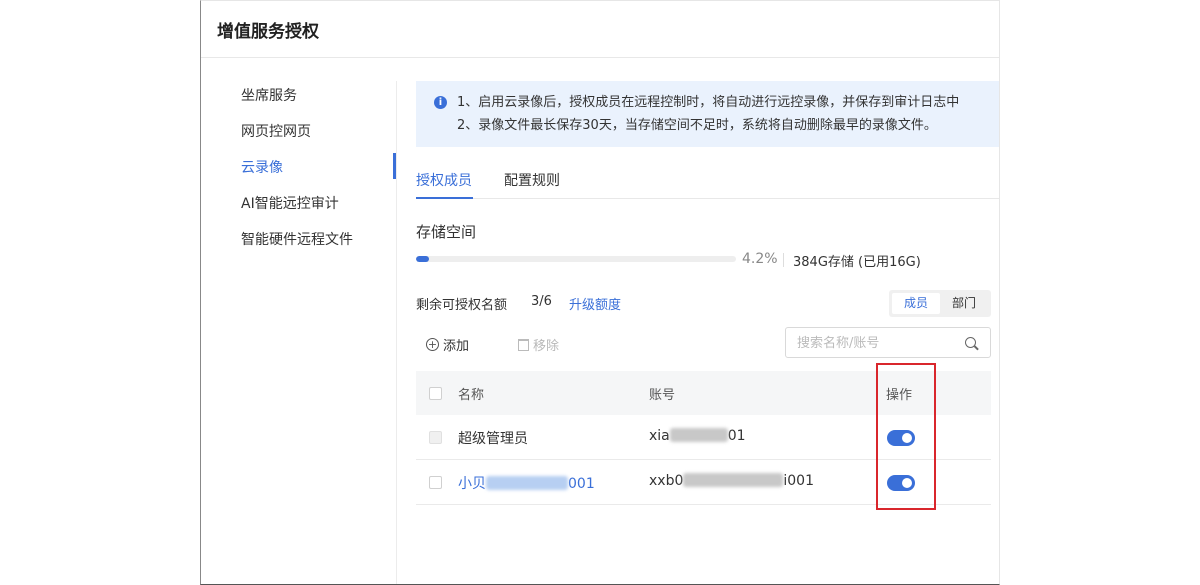  What do you see at coordinates (541, 301) in the screenshot?
I see `quota-value: 3/6` at bounding box center [541, 301].